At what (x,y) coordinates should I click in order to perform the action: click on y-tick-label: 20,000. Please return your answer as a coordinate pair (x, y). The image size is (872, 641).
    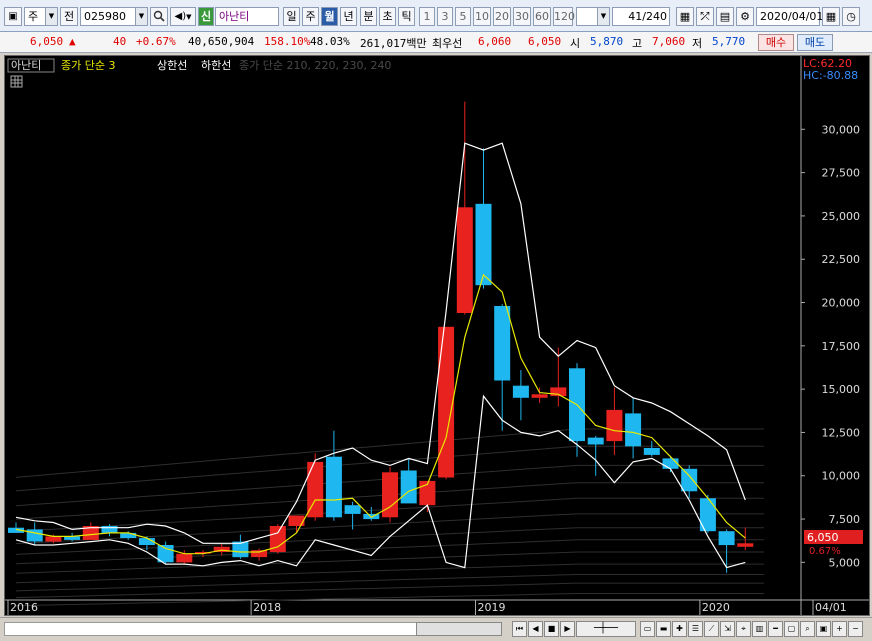
    Looking at the image, I should click on (841, 303).